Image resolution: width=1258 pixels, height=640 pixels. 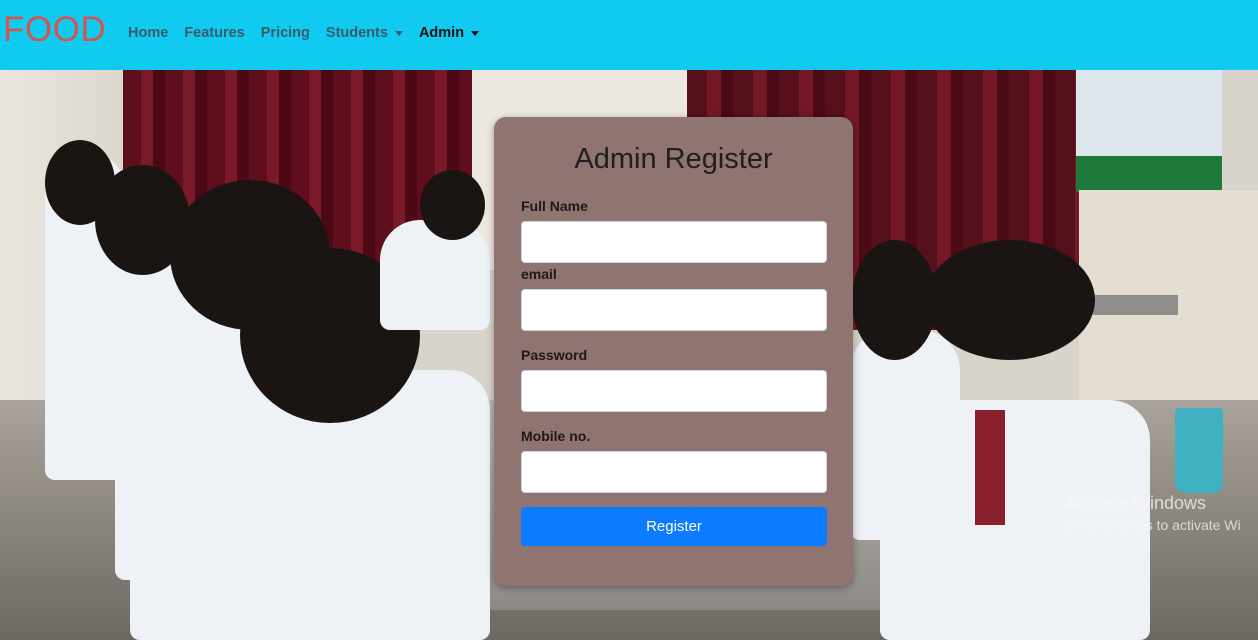 What do you see at coordinates (673, 159) in the screenshot?
I see `form-title: Admin Register` at bounding box center [673, 159].